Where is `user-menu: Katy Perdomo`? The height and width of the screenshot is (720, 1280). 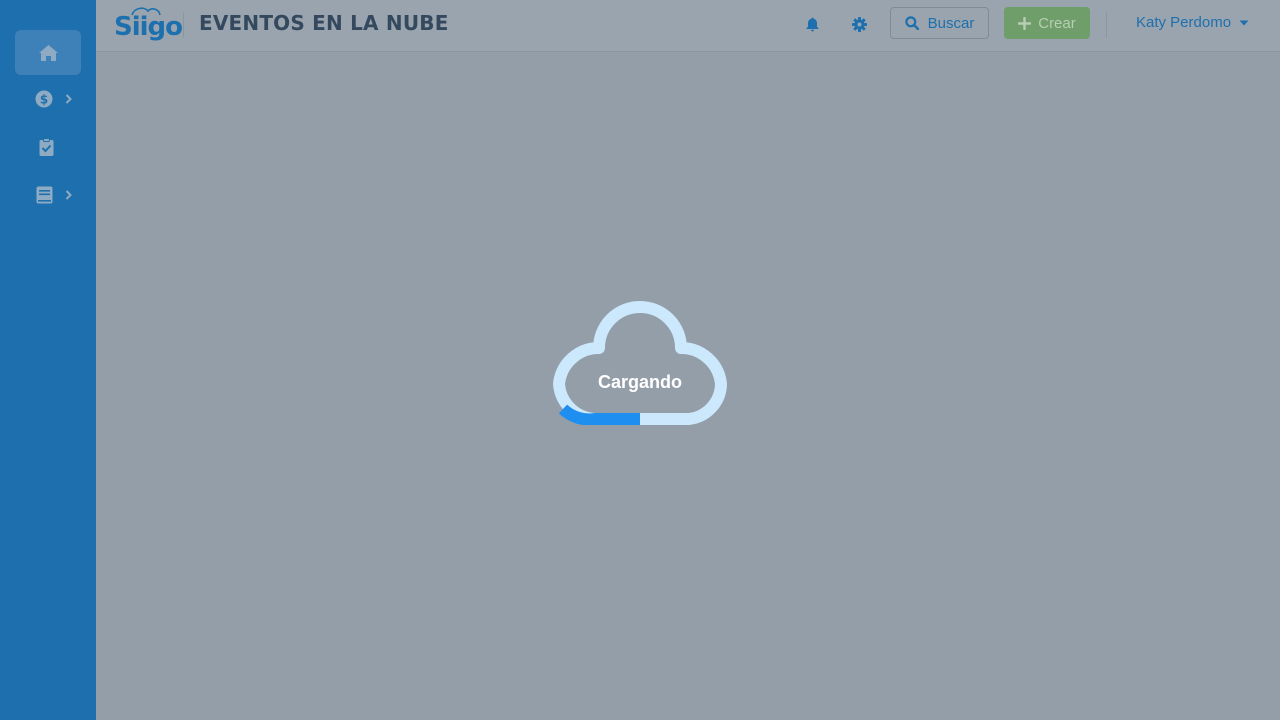
user-menu: Katy Perdomo is located at coordinates (1192, 22).